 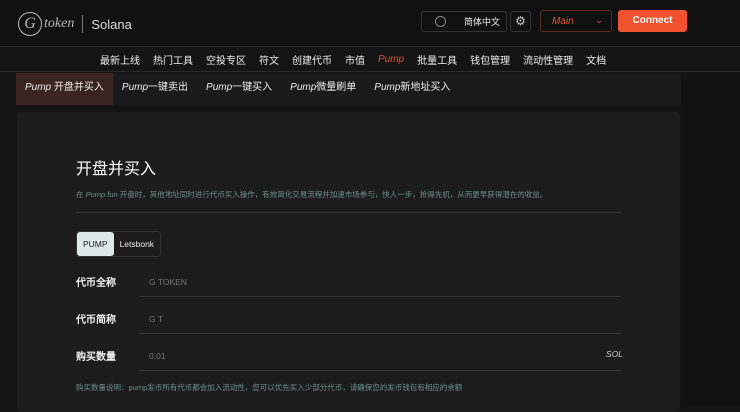 I want to click on token-name-row: 代币全称, so click(x=348, y=282).